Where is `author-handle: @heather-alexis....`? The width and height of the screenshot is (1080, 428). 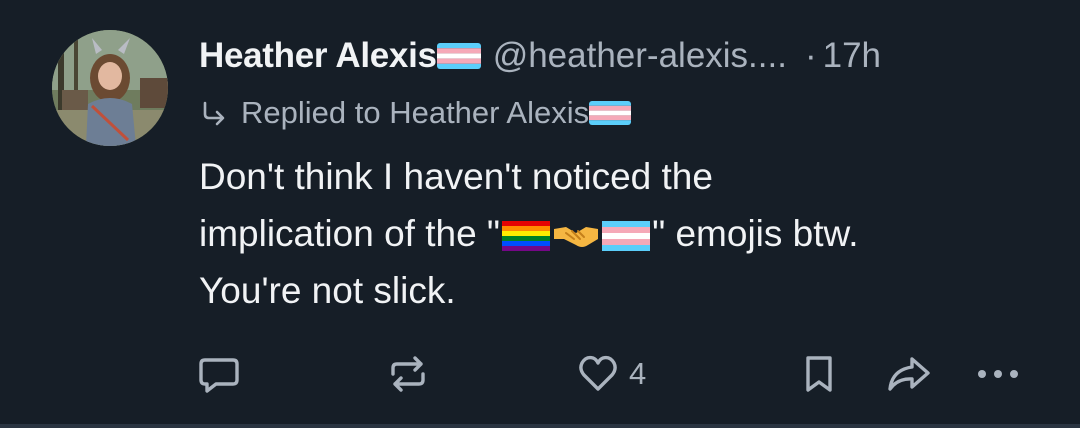
author-handle: @heather-alexis.... is located at coordinates (640, 56).